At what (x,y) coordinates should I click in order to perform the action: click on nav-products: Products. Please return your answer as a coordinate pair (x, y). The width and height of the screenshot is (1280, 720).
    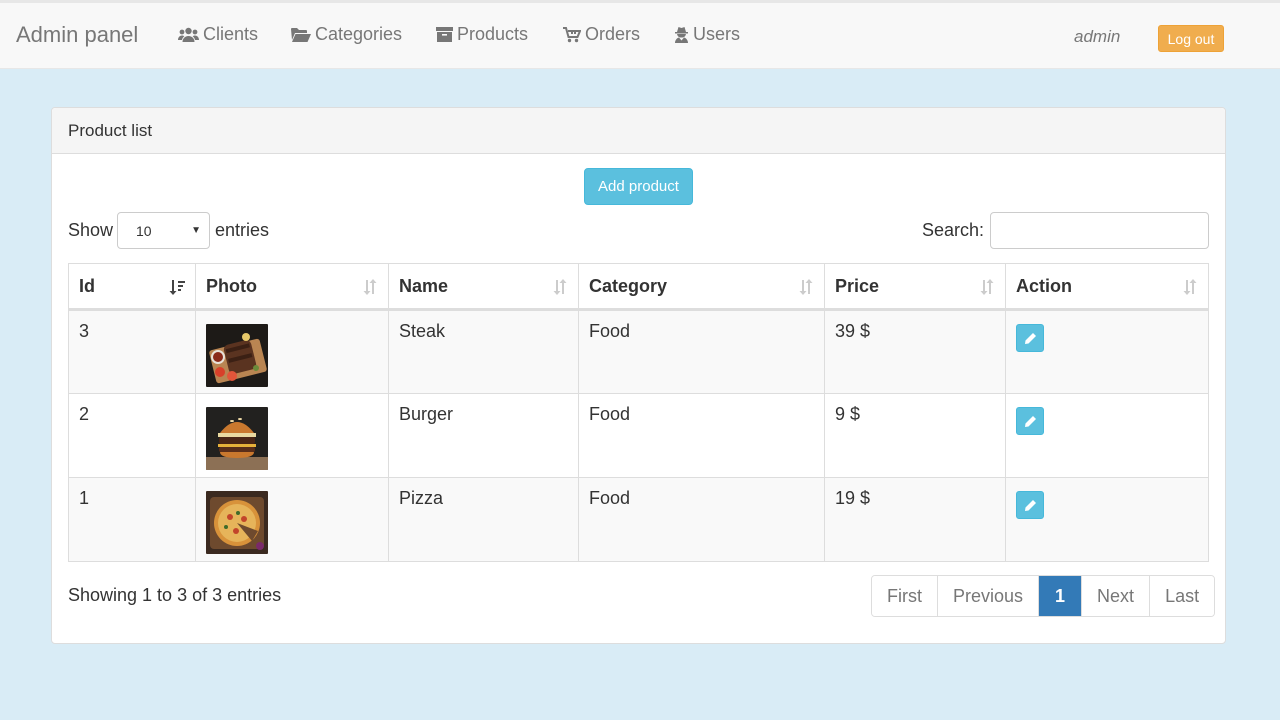
    Looking at the image, I should click on (482, 34).